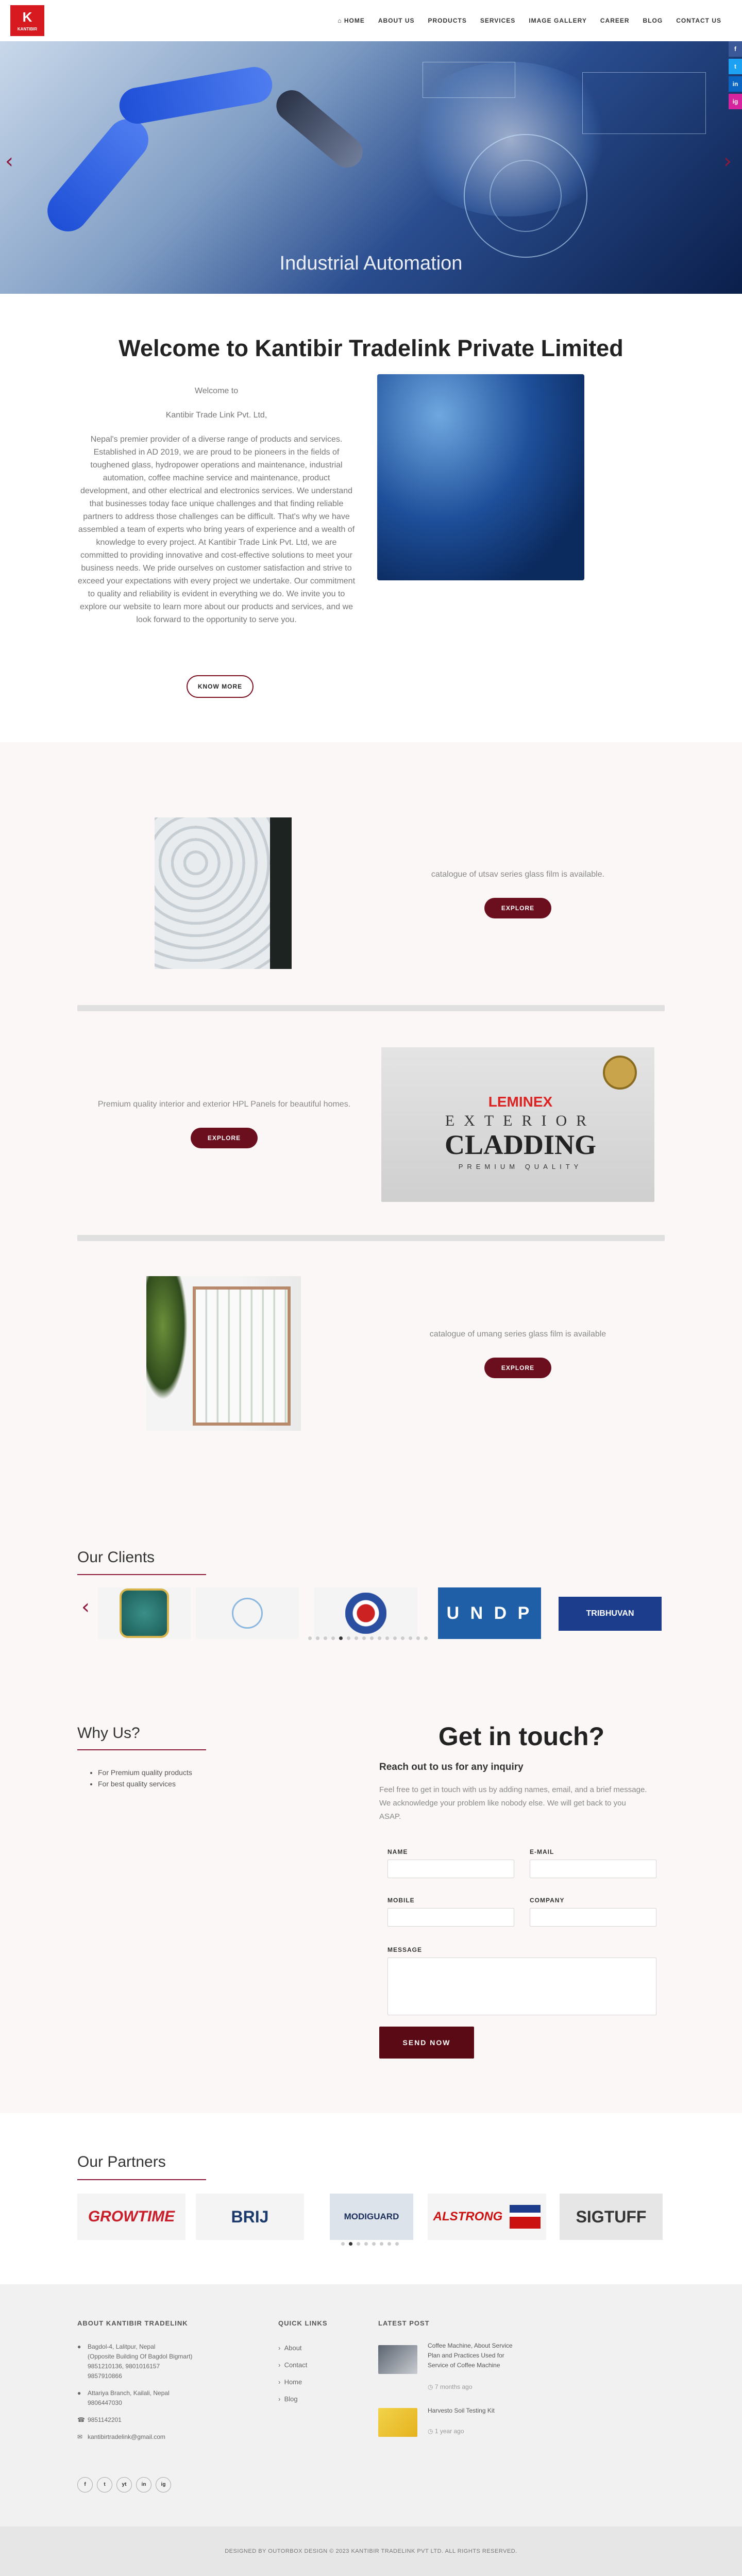 This screenshot has height=2576, width=742. I want to click on cladding-big: CLADDING, so click(520, 1144).